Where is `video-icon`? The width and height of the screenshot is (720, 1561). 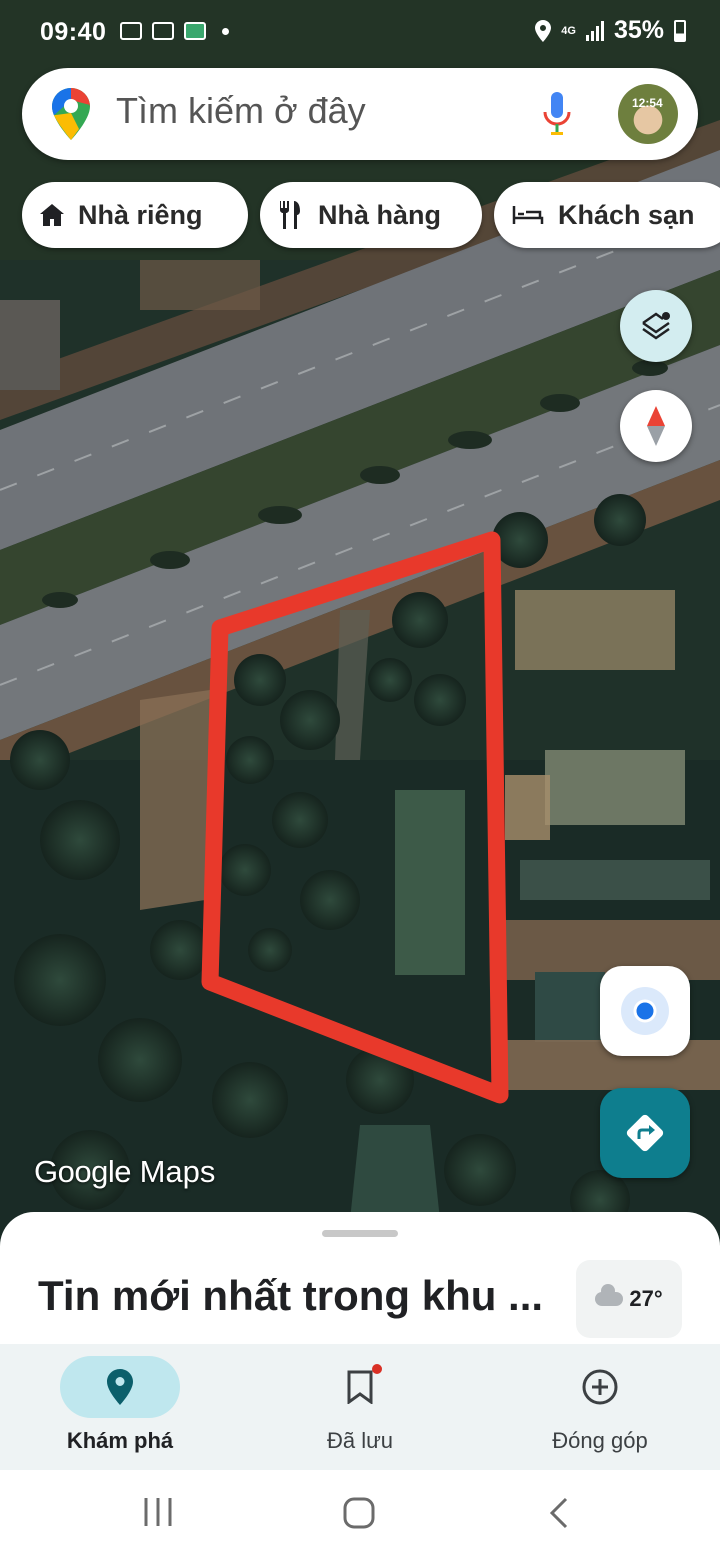 video-icon is located at coordinates (131, 31).